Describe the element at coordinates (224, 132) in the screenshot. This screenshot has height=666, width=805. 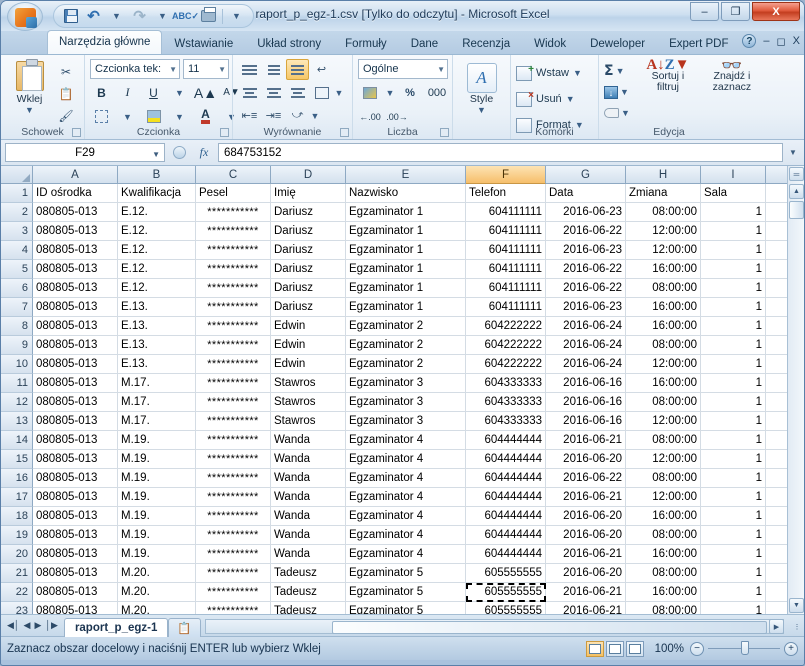
I see `font-dialog-launcher` at that location.